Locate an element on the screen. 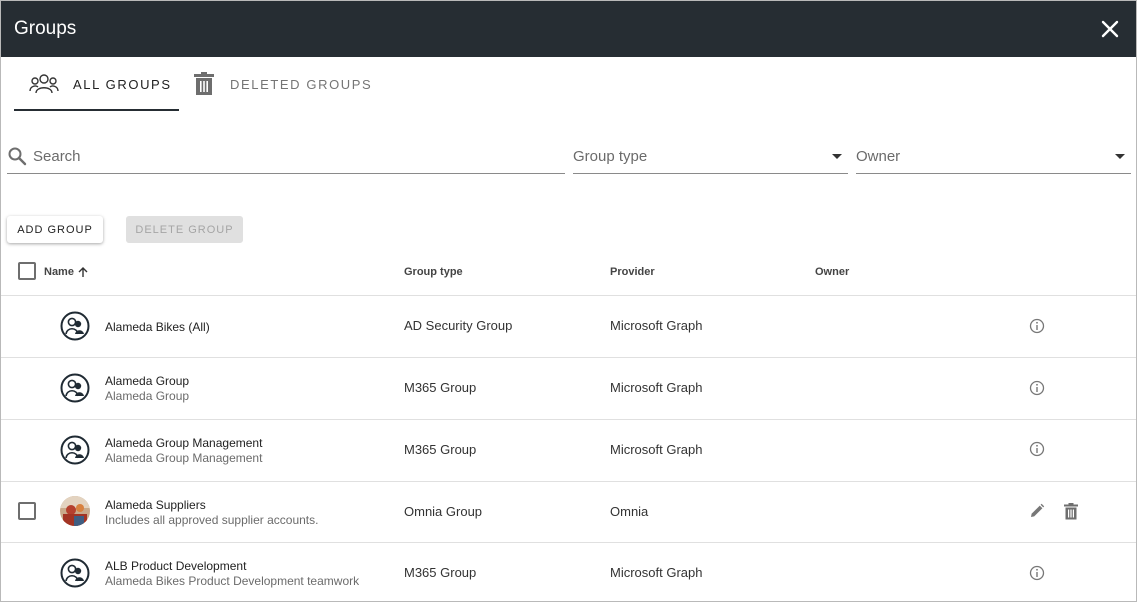 The width and height of the screenshot is (1137, 602). close-icon is located at coordinates (1110, 29).